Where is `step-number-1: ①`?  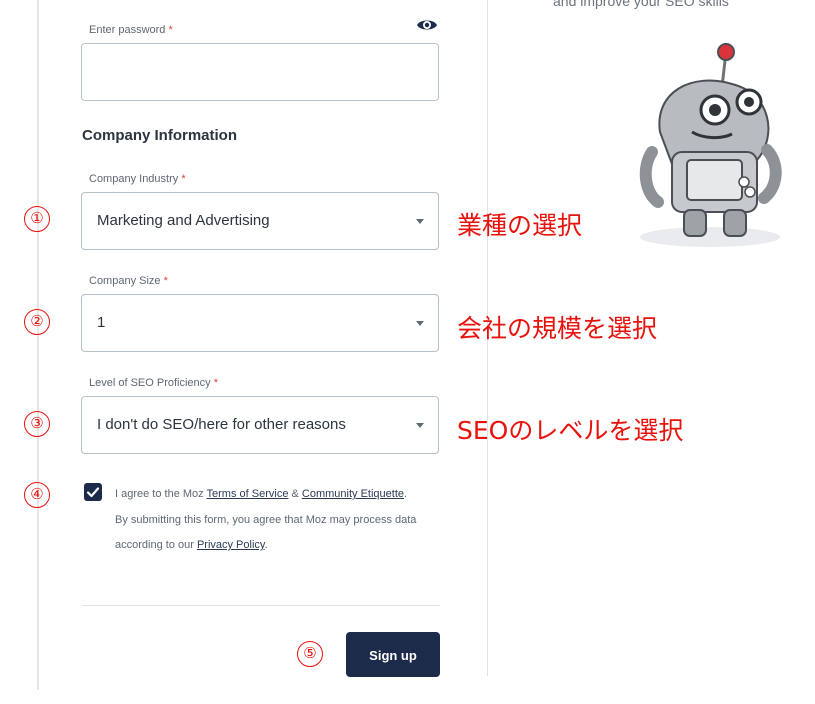 step-number-1: ① is located at coordinates (37, 219).